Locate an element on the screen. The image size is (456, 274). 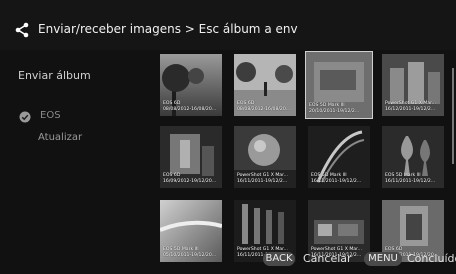
share-icon is located at coordinates (22, 30).